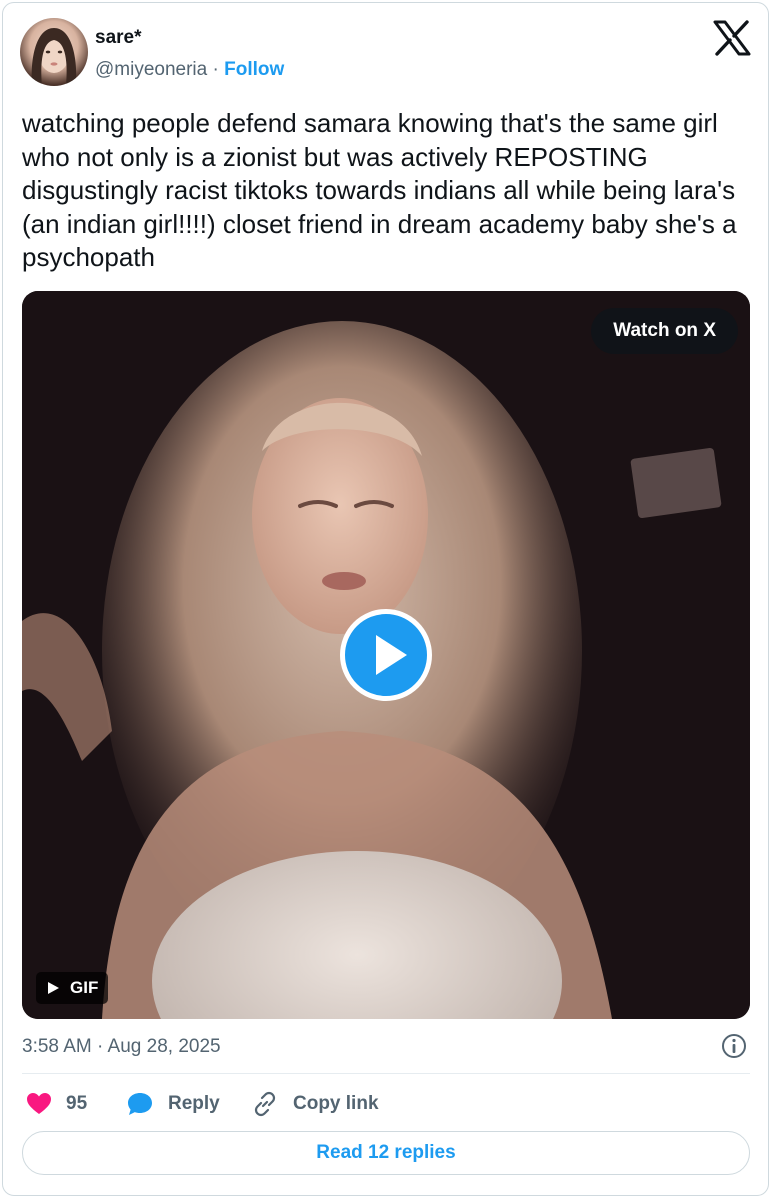 The image size is (773, 1200). Describe the element at coordinates (151, 69) in the screenshot. I see `user-handle: @miyeoneria` at that location.